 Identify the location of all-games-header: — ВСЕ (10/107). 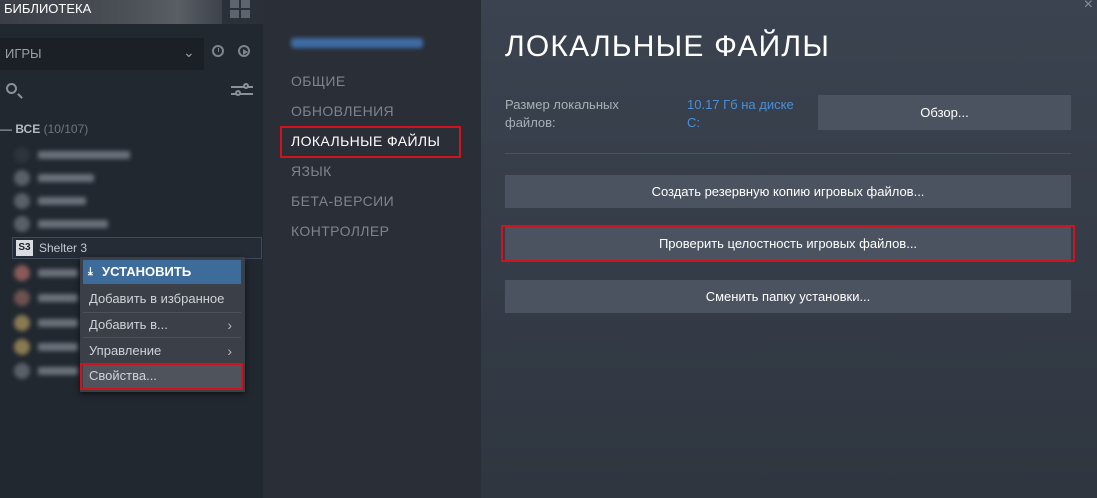
(44, 129).